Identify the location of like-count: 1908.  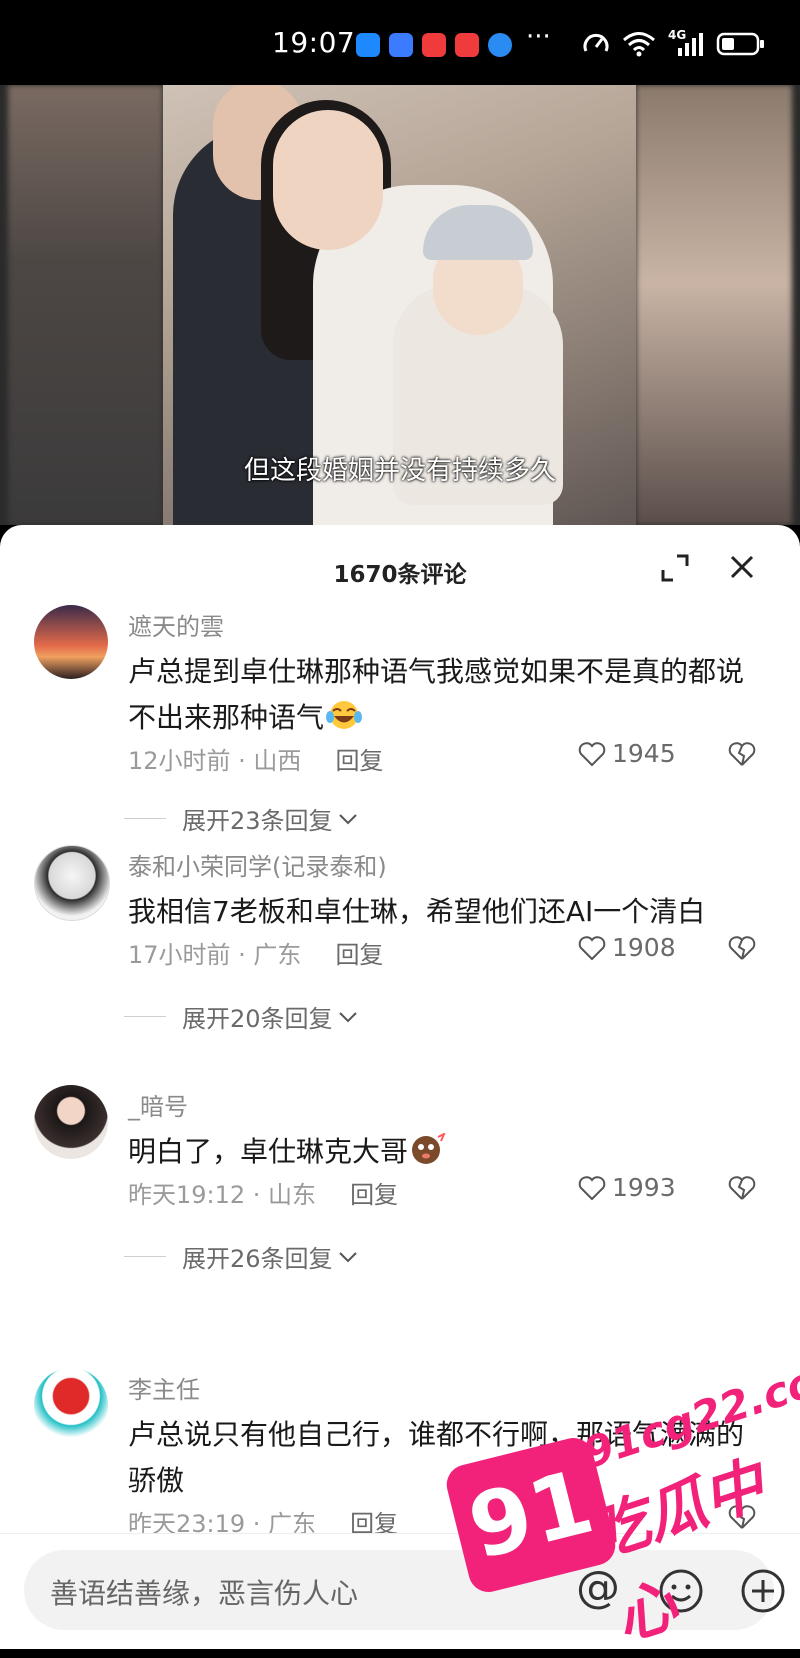
(644, 947).